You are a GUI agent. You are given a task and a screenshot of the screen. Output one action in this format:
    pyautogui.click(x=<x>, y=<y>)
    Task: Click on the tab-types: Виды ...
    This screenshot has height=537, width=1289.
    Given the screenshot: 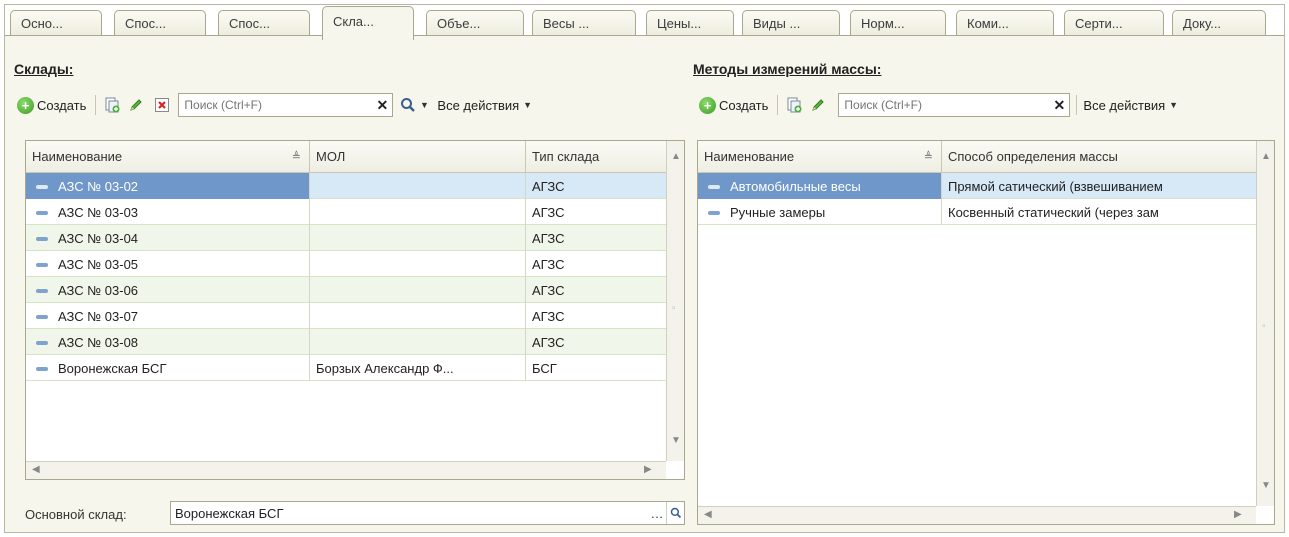 What is the action you would take?
    pyautogui.click(x=791, y=24)
    